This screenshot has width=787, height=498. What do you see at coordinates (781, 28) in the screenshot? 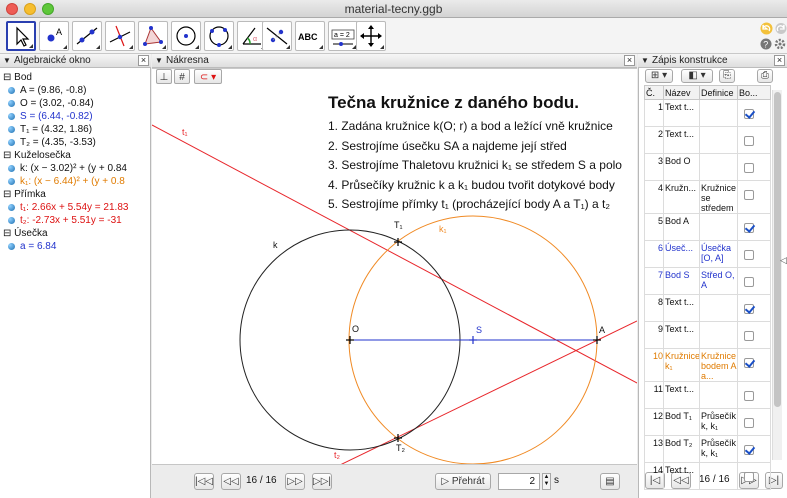
I see `redo-icon` at bounding box center [781, 28].